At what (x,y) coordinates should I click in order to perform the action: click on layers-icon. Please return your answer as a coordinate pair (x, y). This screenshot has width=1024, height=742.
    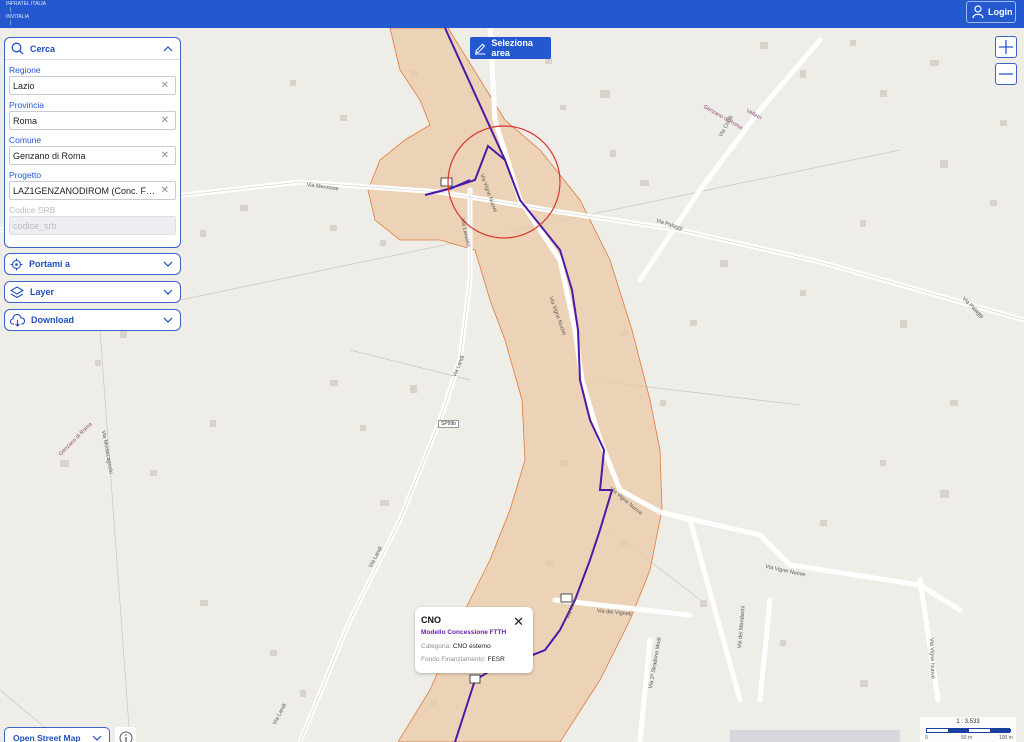
    Looking at the image, I should click on (17, 291).